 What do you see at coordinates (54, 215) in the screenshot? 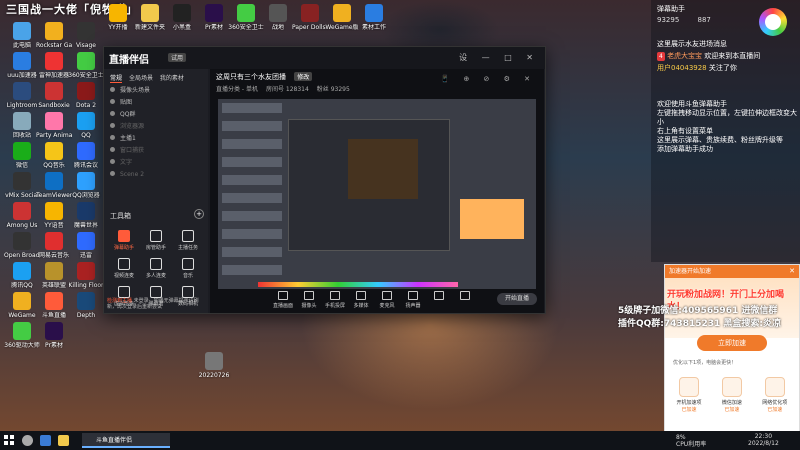
I see `desktop-icon: YY语音` at bounding box center [54, 215].